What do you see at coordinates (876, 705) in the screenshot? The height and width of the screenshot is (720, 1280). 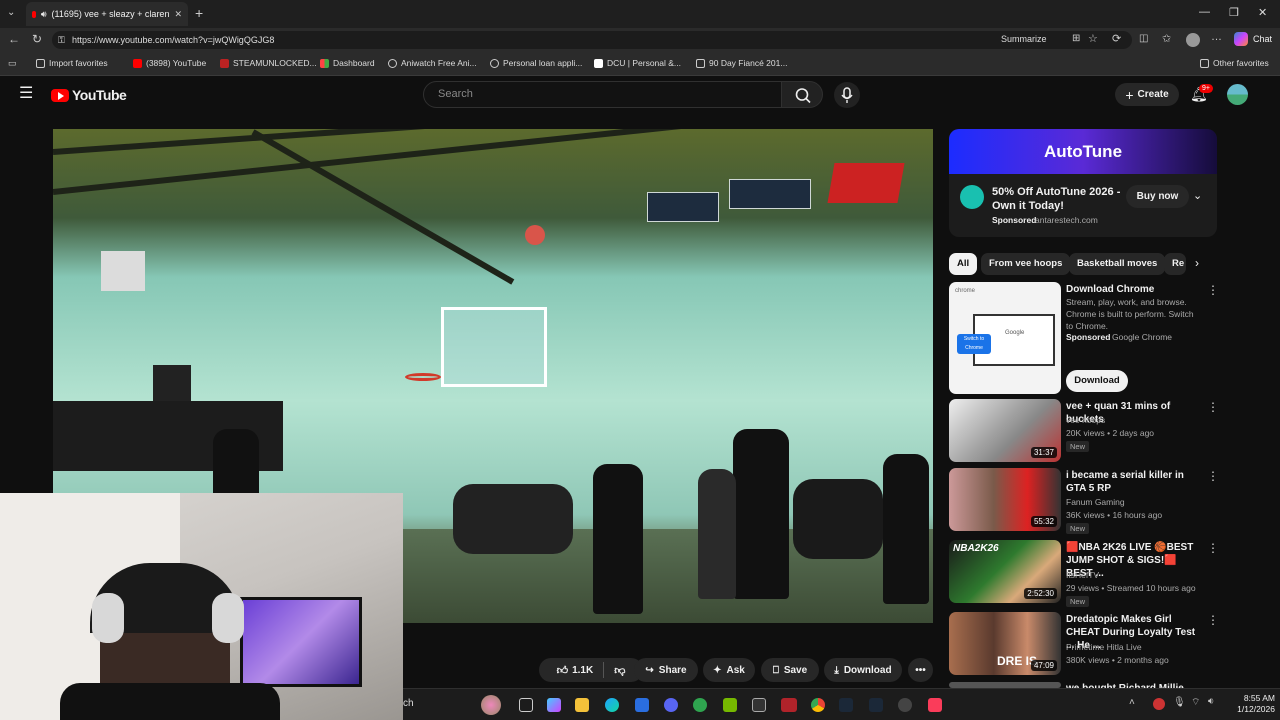 I see `steam-alt-icon` at bounding box center [876, 705].